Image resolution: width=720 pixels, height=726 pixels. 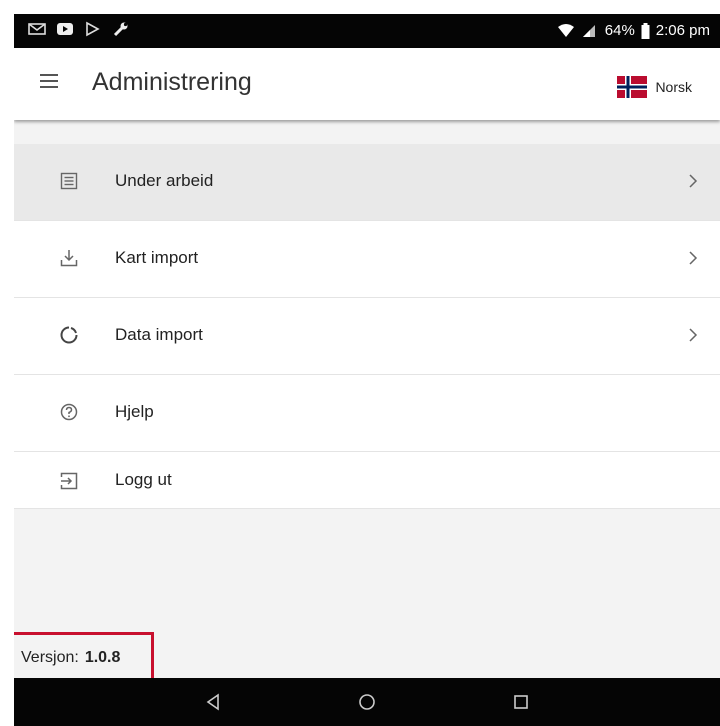 I want to click on home-icon, so click(x=367, y=702).